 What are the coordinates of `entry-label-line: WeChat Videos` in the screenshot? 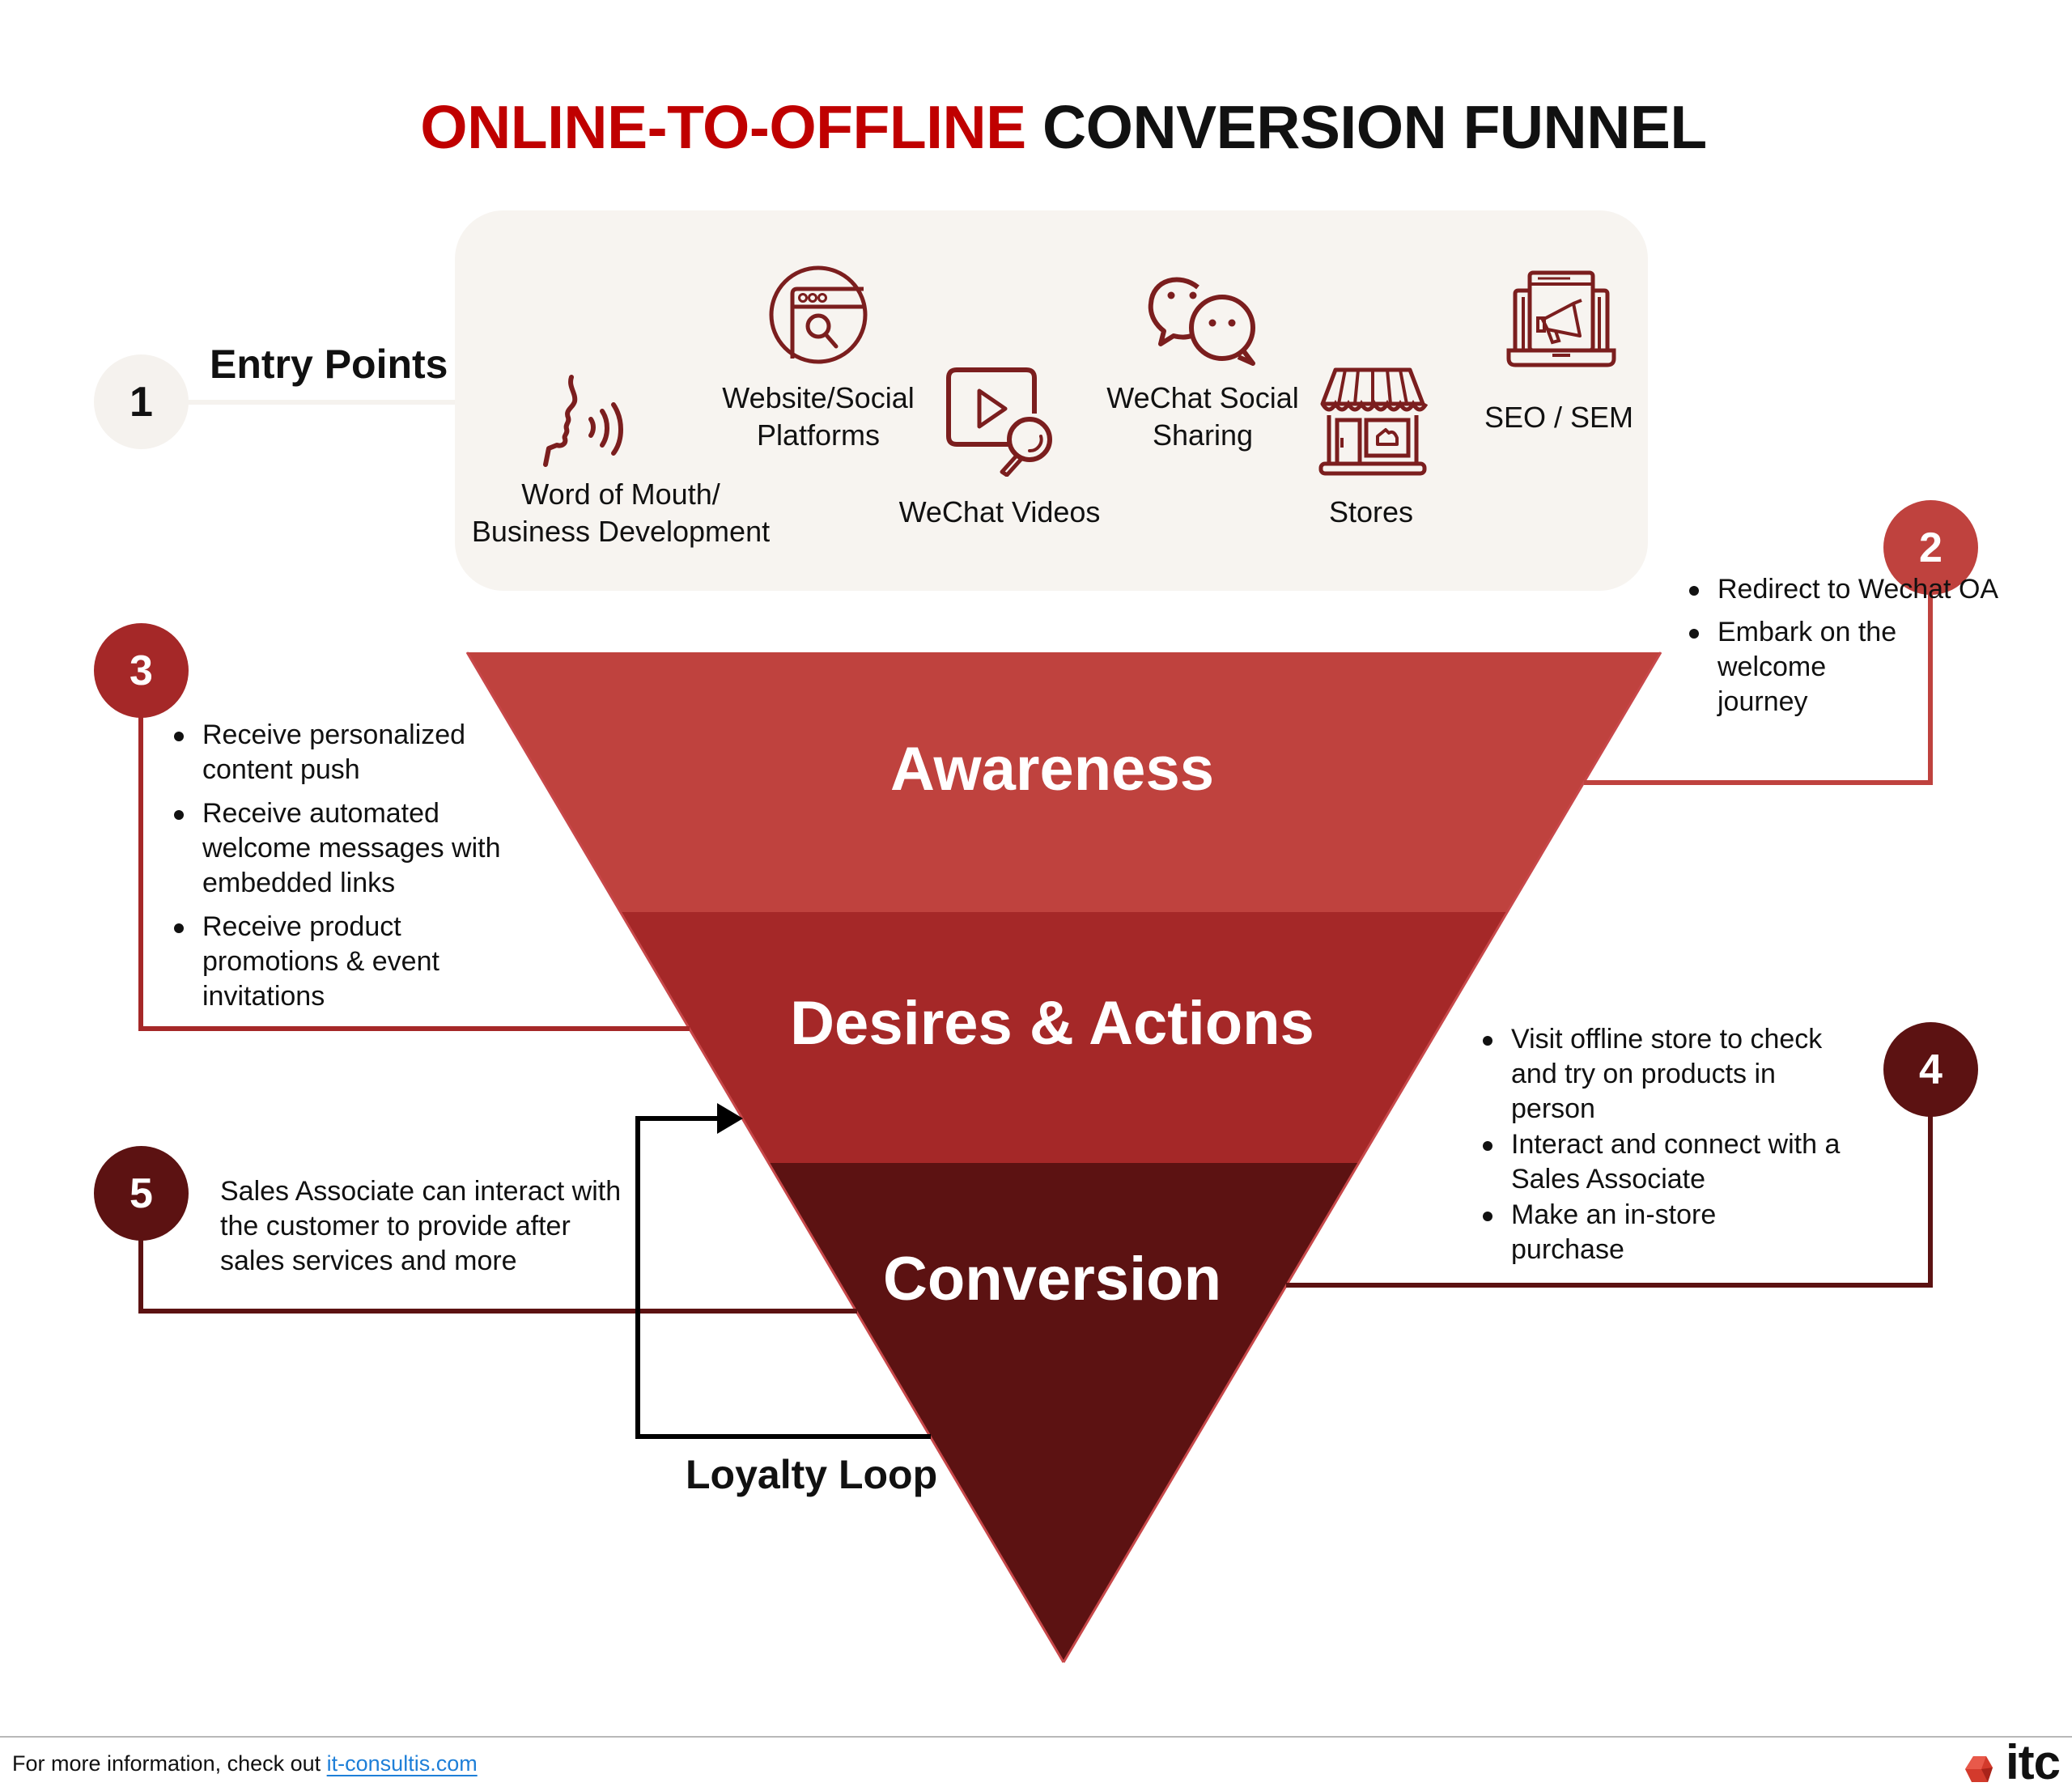 It's located at (999, 512).